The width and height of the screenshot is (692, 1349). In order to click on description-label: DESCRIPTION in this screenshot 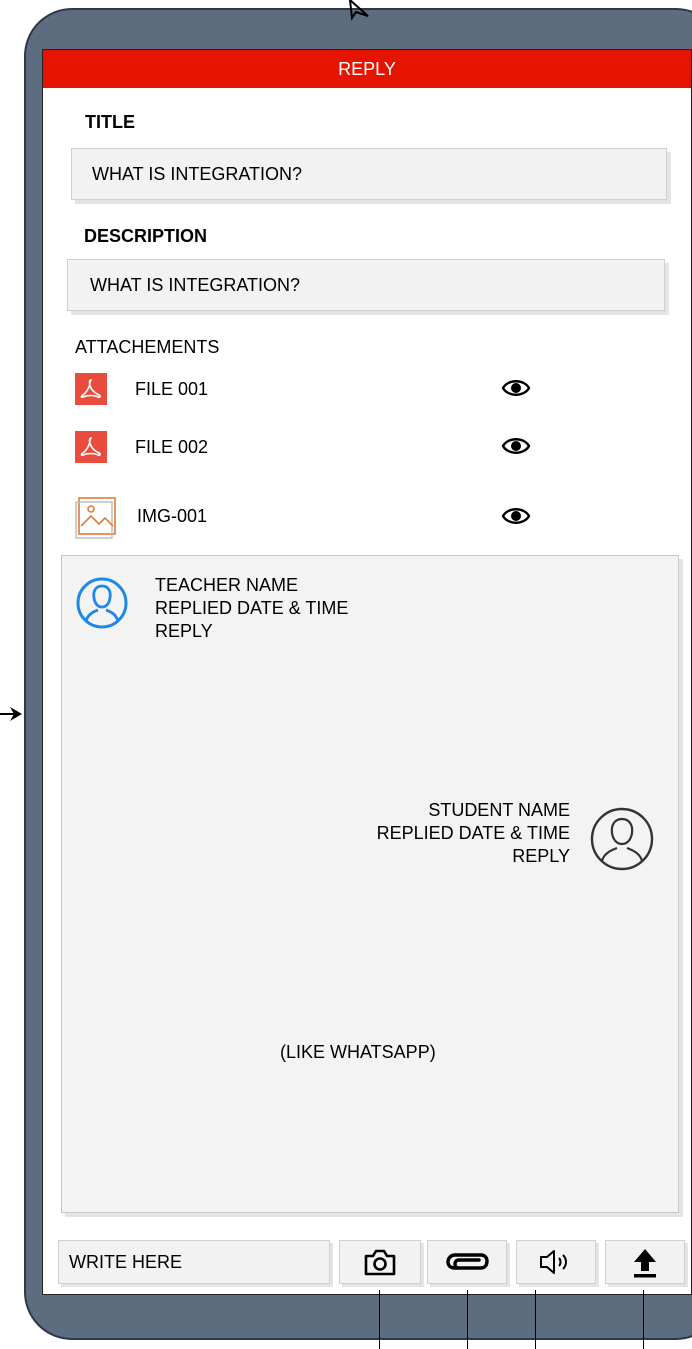, I will do `click(146, 236)`.